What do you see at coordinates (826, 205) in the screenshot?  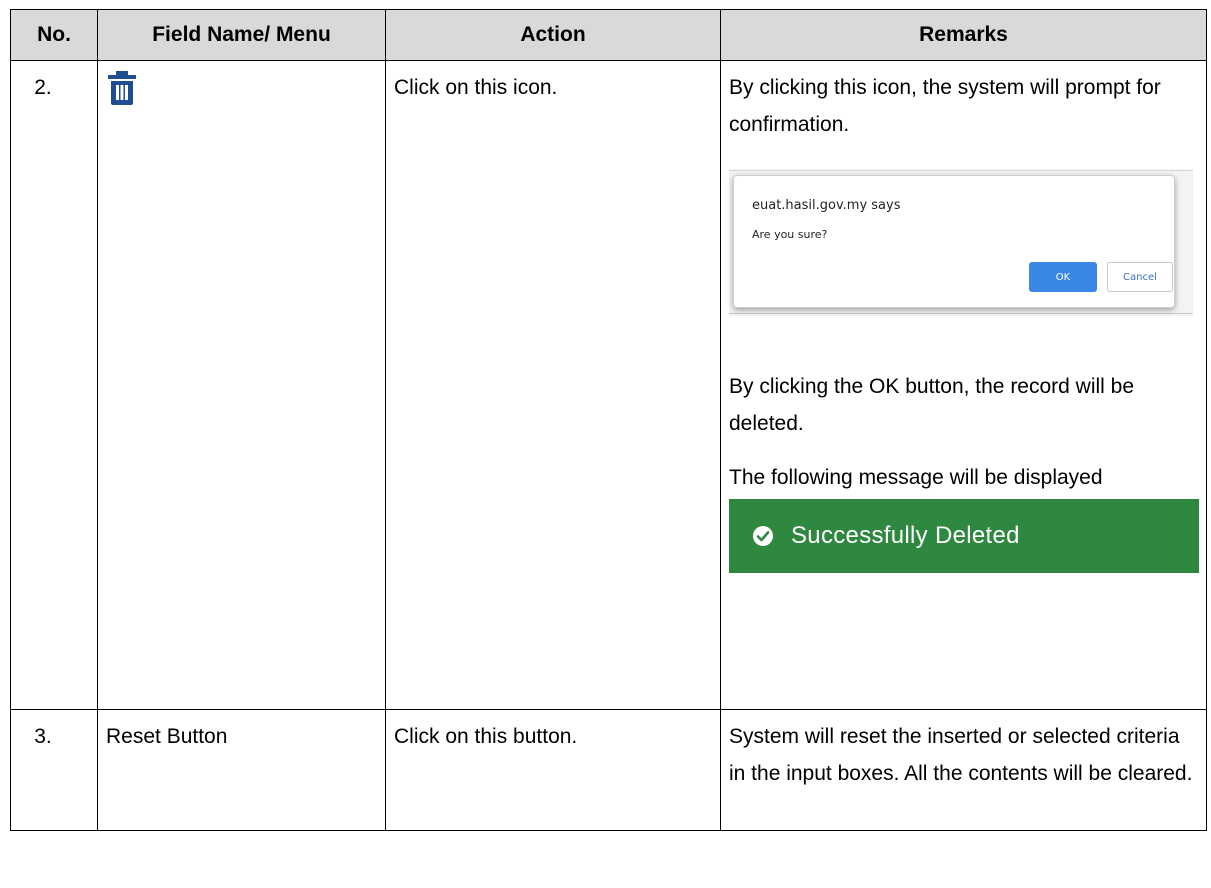 I see `dialog-origin: euat.hasil.gov.my says` at bounding box center [826, 205].